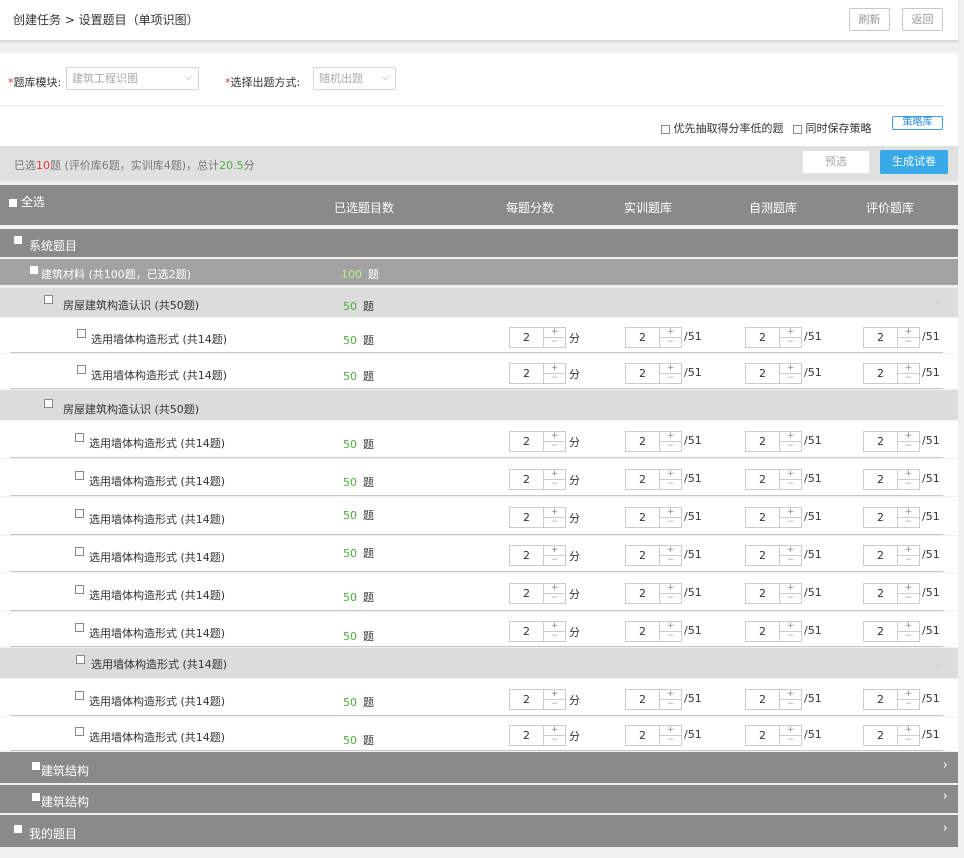 The width and height of the screenshot is (964, 858). Describe the element at coordinates (914, 162) in the screenshot. I see `generate-paper-button: 生成试卷` at that location.